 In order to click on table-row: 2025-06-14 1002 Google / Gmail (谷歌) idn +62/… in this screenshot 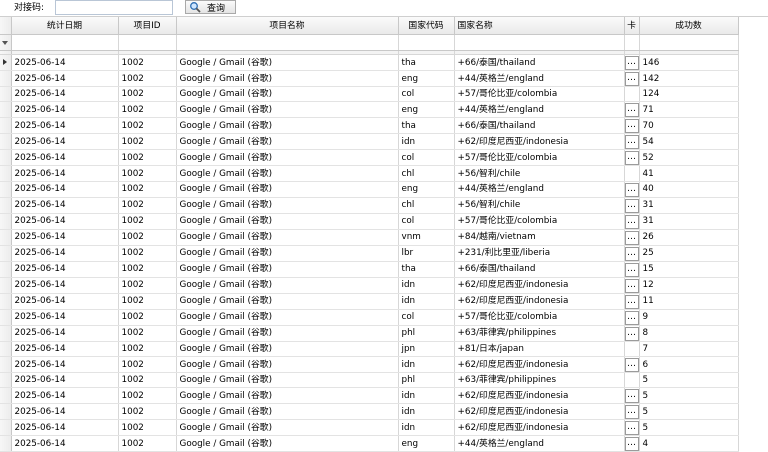, I will do `click(369, 285)`.